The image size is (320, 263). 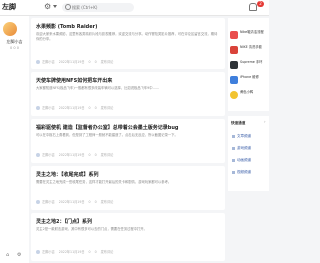 I want to click on post-title: 福彩驱使机 建造【监督者办公室】总带着公会墨土版务记录bug, so click(x=107, y=127).